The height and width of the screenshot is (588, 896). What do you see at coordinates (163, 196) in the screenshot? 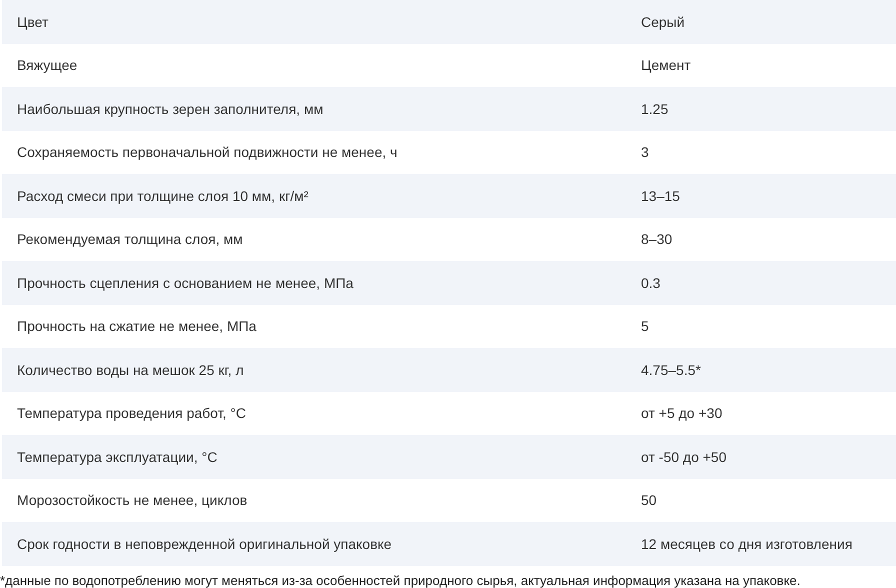
I see `property-name: Расход смеси при толщине слоя 10 мм, кг/м²` at bounding box center [163, 196].